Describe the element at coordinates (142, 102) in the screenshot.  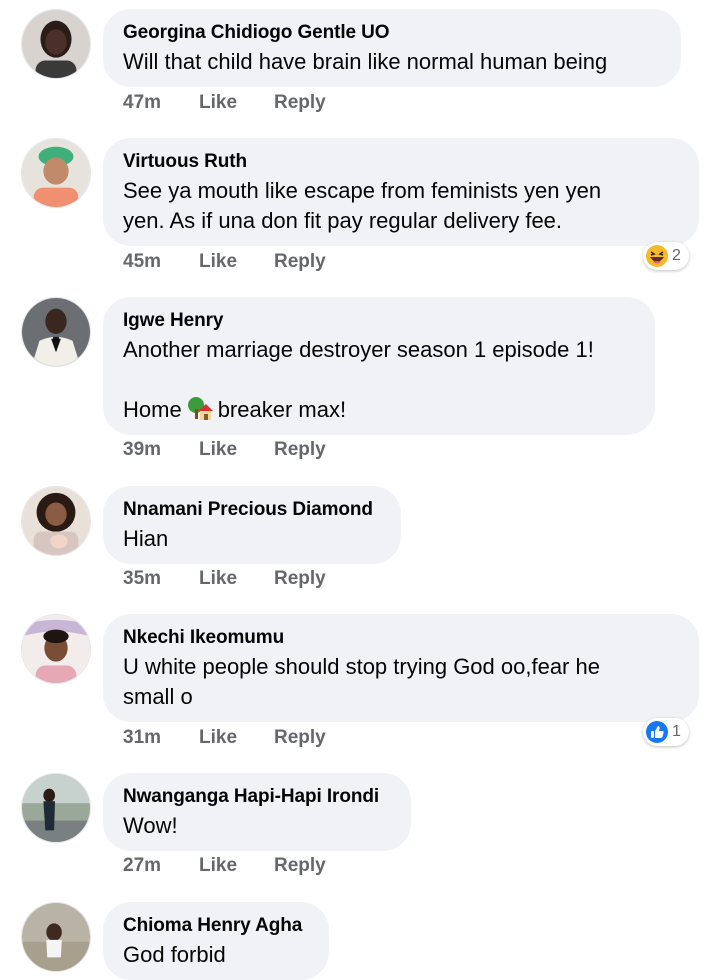
I see `comment-time: 47m` at that location.